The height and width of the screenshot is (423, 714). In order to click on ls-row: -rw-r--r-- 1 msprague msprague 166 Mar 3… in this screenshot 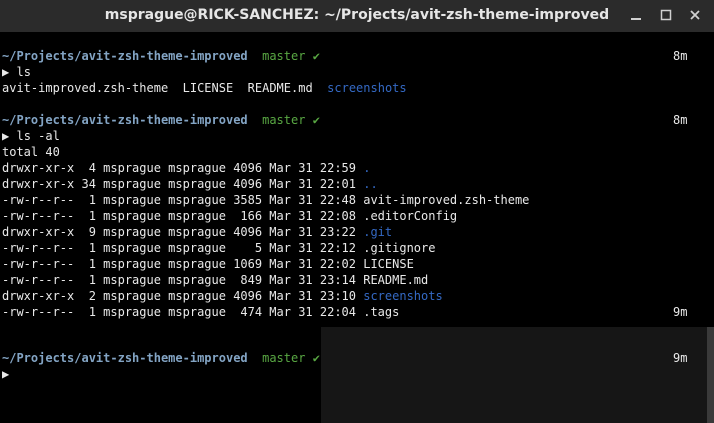, I will do `click(229, 216)`.